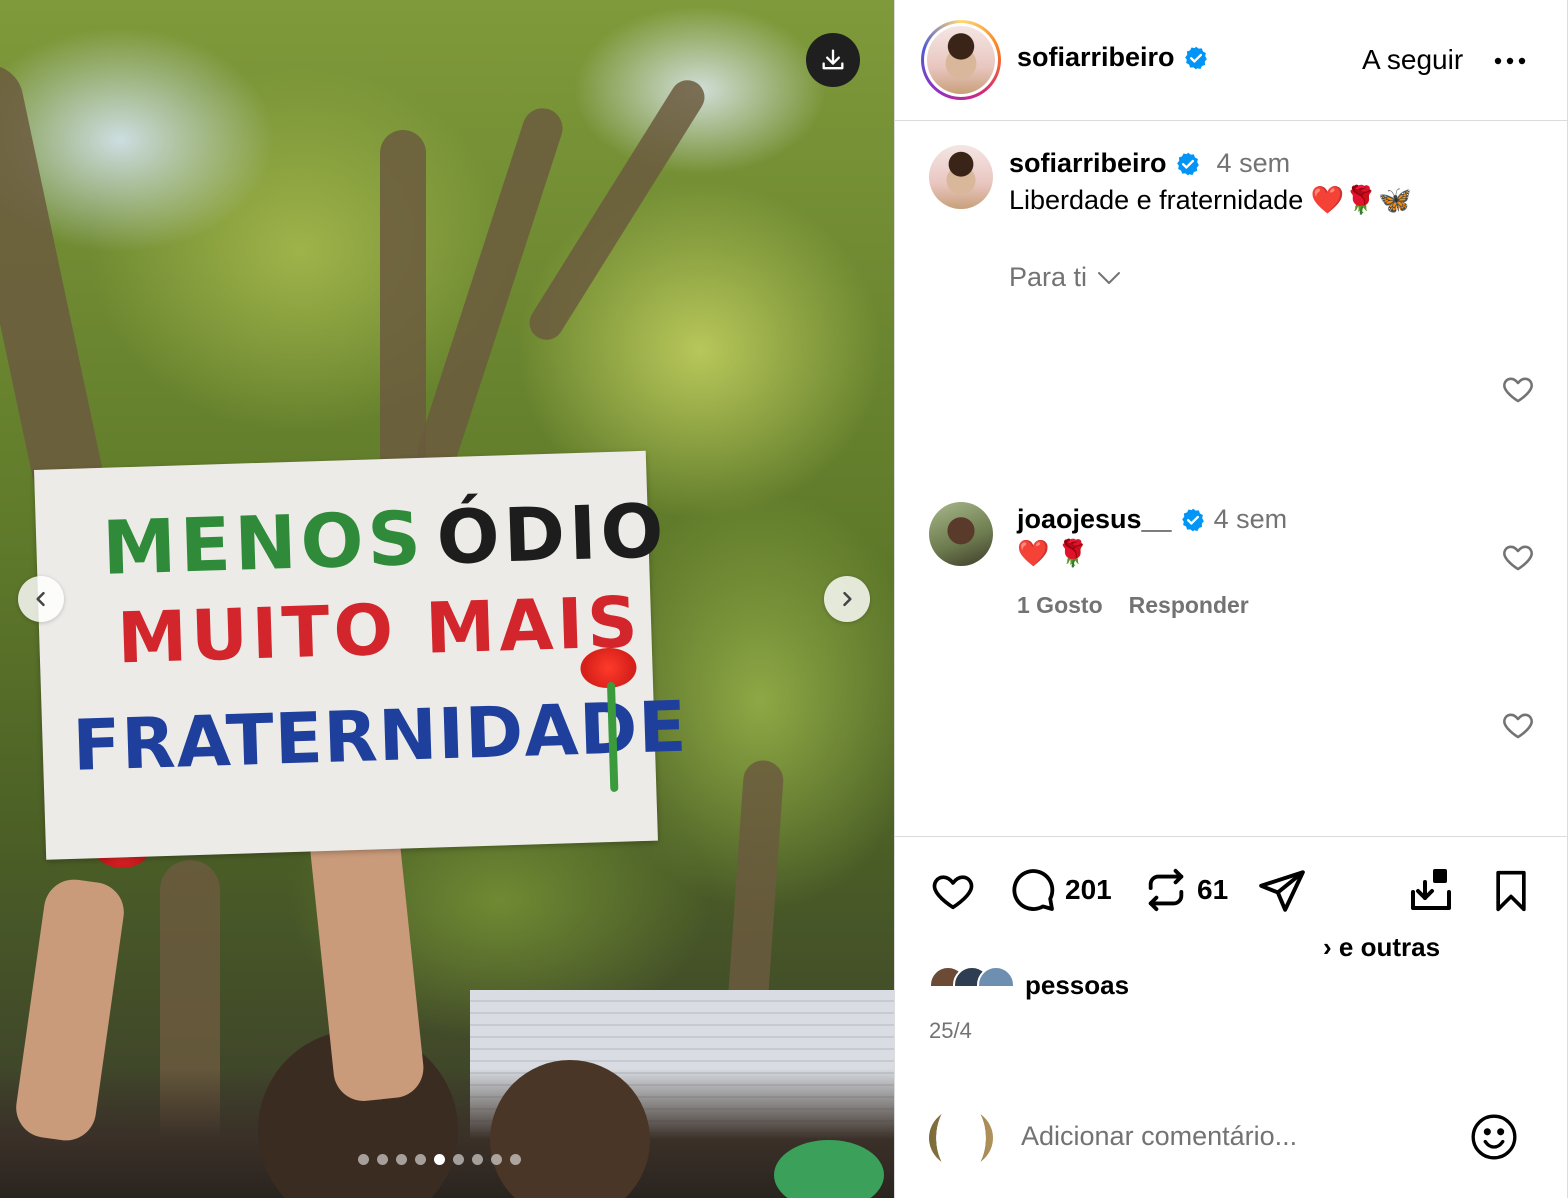  Describe the element at coordinates (1231, 60) in the screenshot. I see `post-header: sofiarribeiro A seguir` at that location.